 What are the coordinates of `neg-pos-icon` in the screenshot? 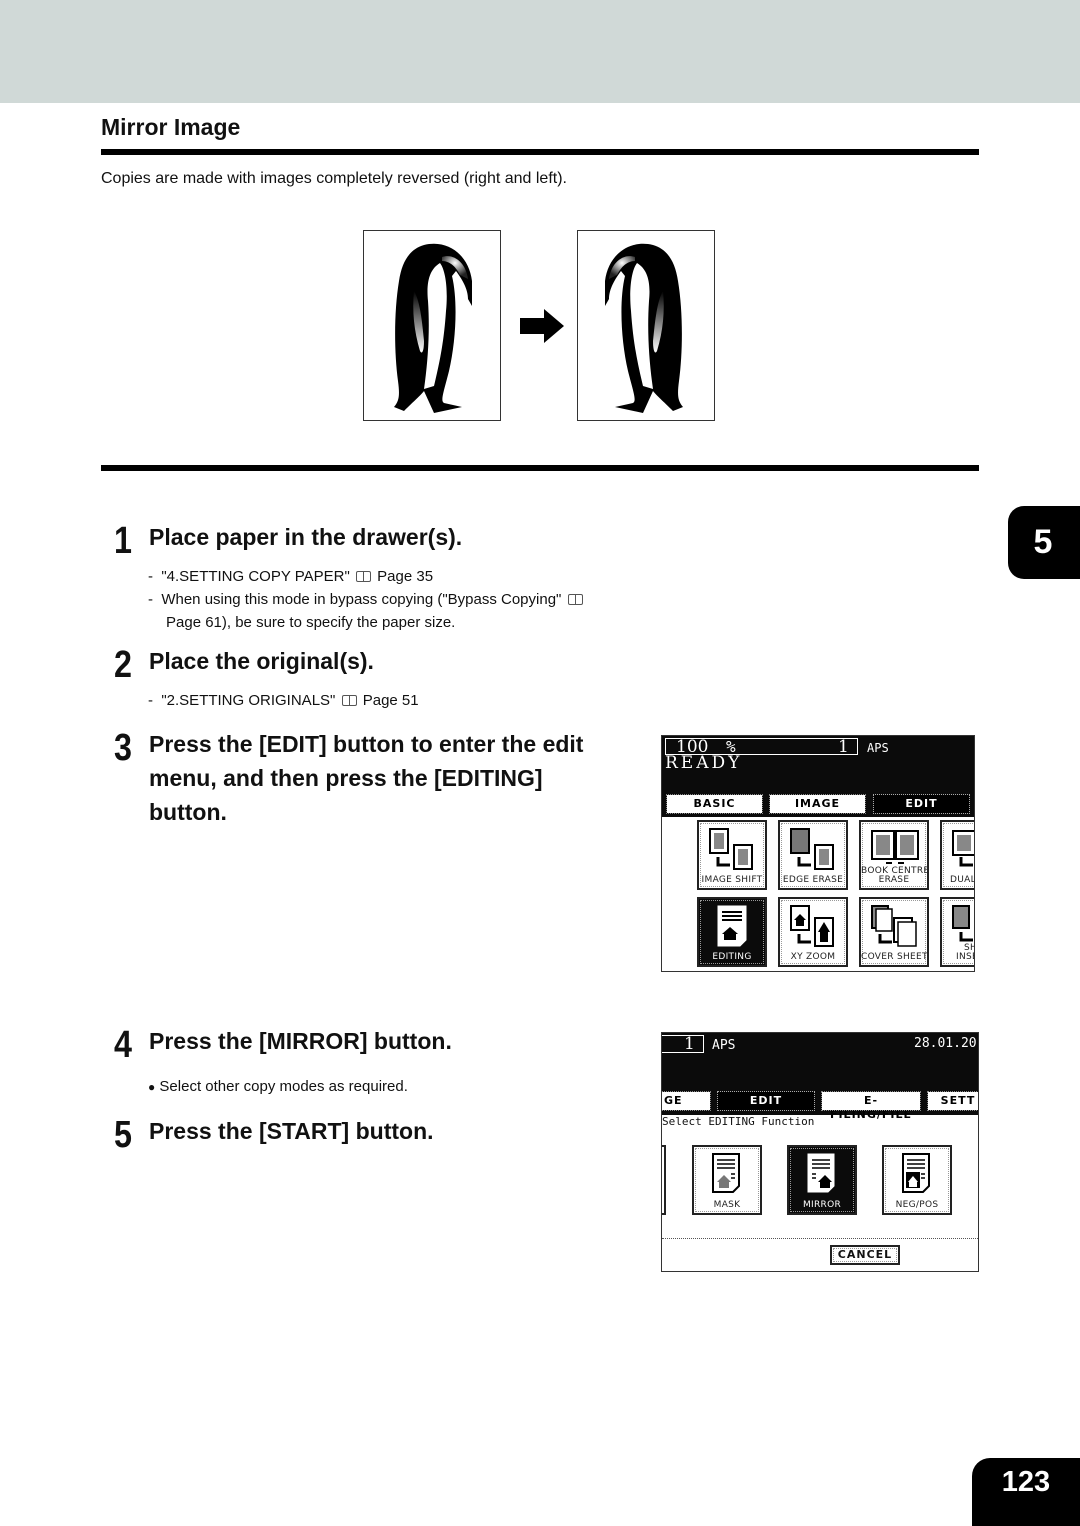 It's located at (916, 1173).